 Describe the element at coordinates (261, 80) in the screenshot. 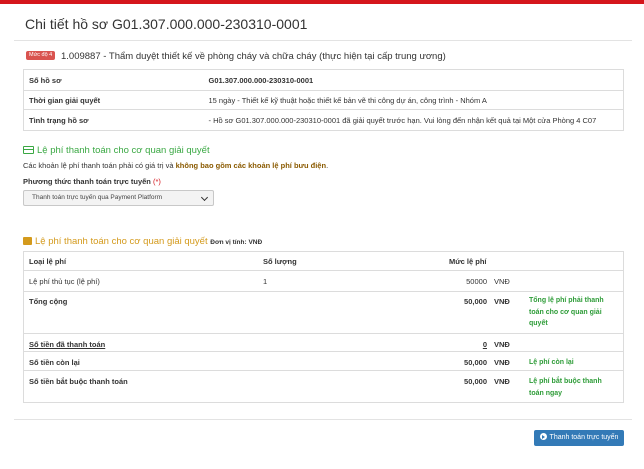

I see `dossier-number-value: G01.307.000.000-230310-0001` at that location.